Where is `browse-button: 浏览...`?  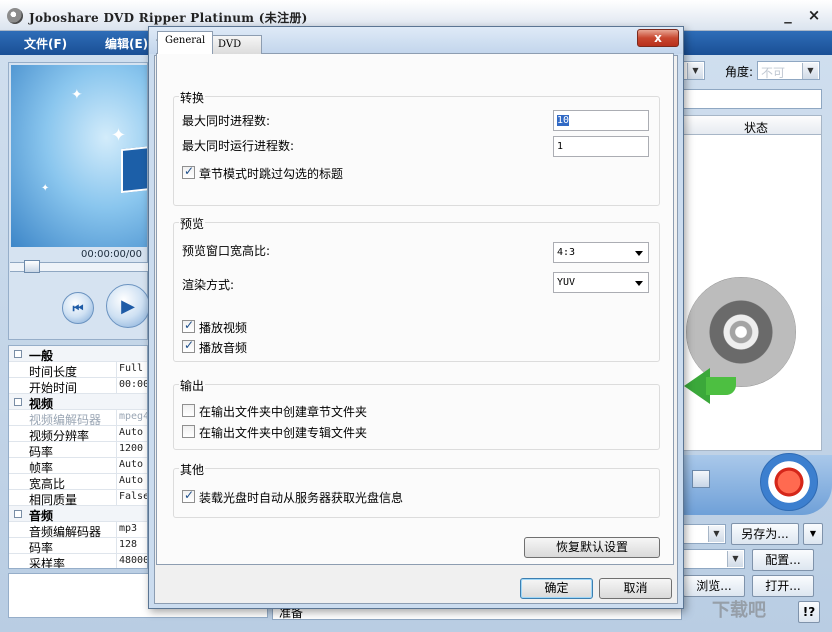 browse-button: 浏览... is located at coordinates (714, 586).